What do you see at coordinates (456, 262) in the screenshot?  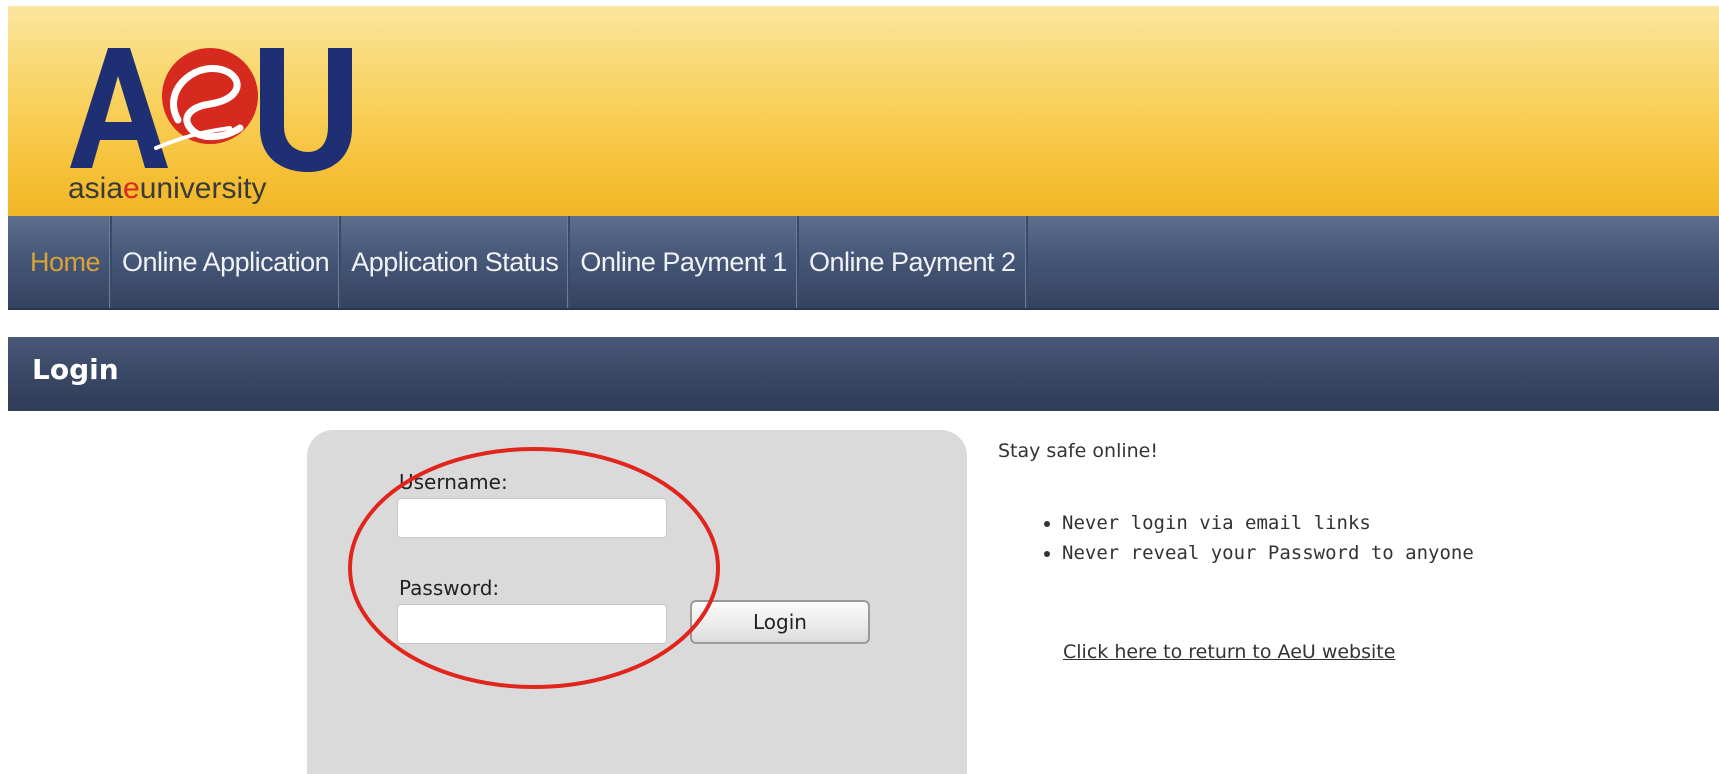 I see `nav-item-application-status: Application Status` at bounding box center [456, 262].